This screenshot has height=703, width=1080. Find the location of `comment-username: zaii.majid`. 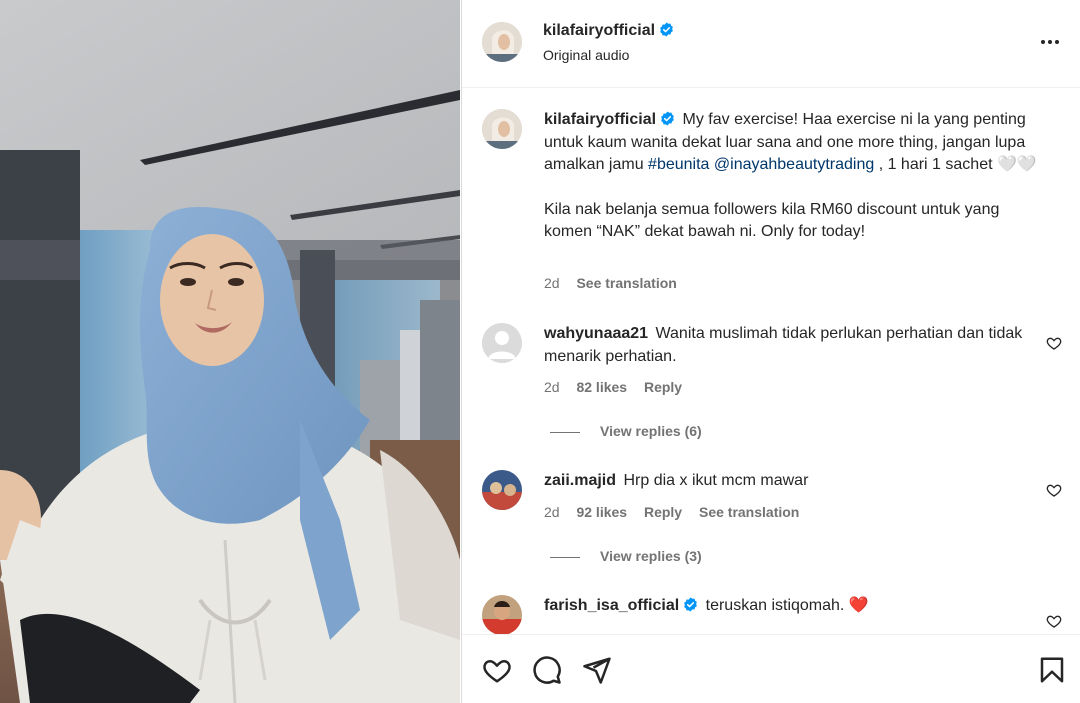

comment-username: zaii.majid is located at coordinates (580, 480).